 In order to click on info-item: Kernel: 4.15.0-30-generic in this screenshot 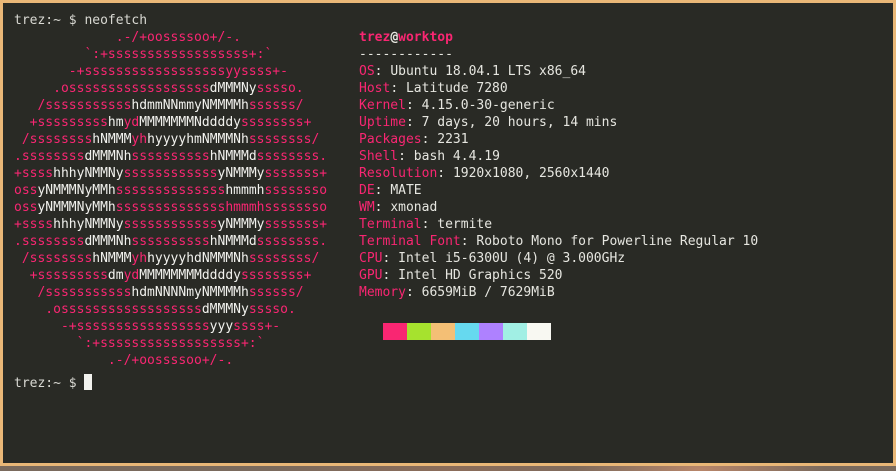, I will do `click(558, 105)`.